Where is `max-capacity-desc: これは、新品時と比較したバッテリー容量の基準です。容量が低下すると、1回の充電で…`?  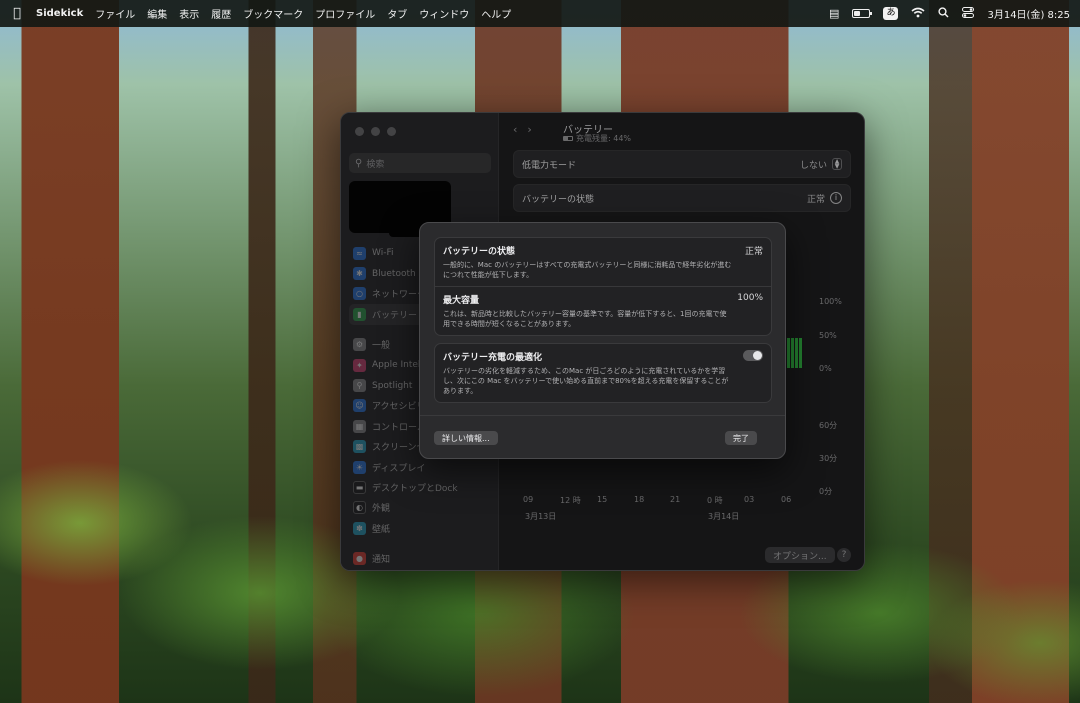 max-capacity-desc: これは、新品時と比較したバッテリー容量の基準です。容量が低下すると、1回の充電で… is located at coordinates (585, 319).